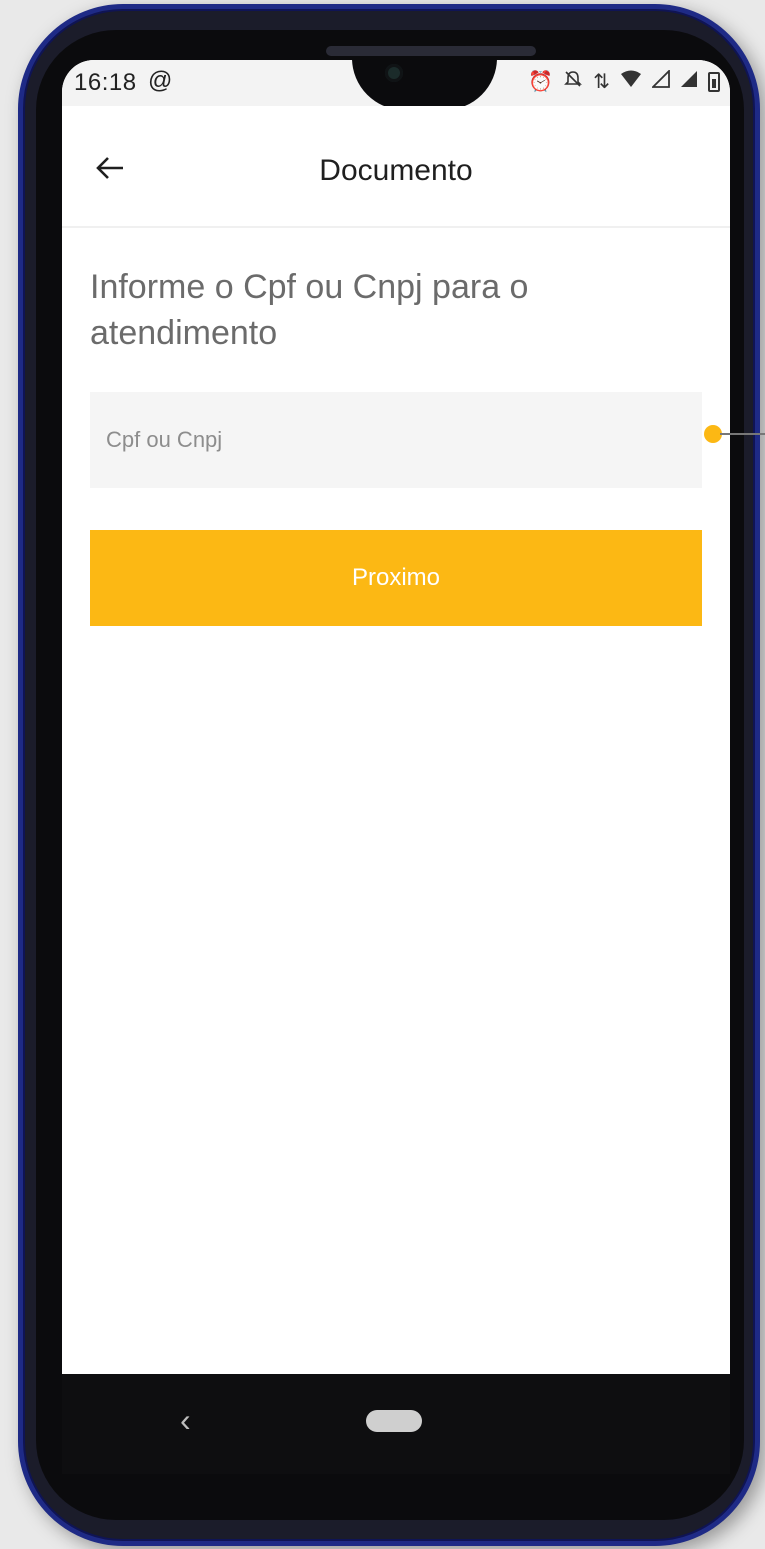 This screenshot has height=1549, width=765. What do you see at coordinates (541, 81) in the screenshot?
I see `alarm-icon: ⏰` at bounding box center [541, 81].